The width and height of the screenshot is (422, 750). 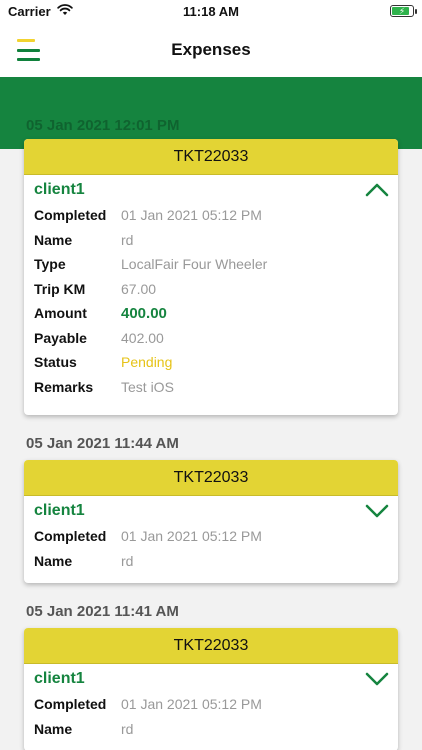 I want to click on battery-icon: ⚡, so click(x=403, y=11).